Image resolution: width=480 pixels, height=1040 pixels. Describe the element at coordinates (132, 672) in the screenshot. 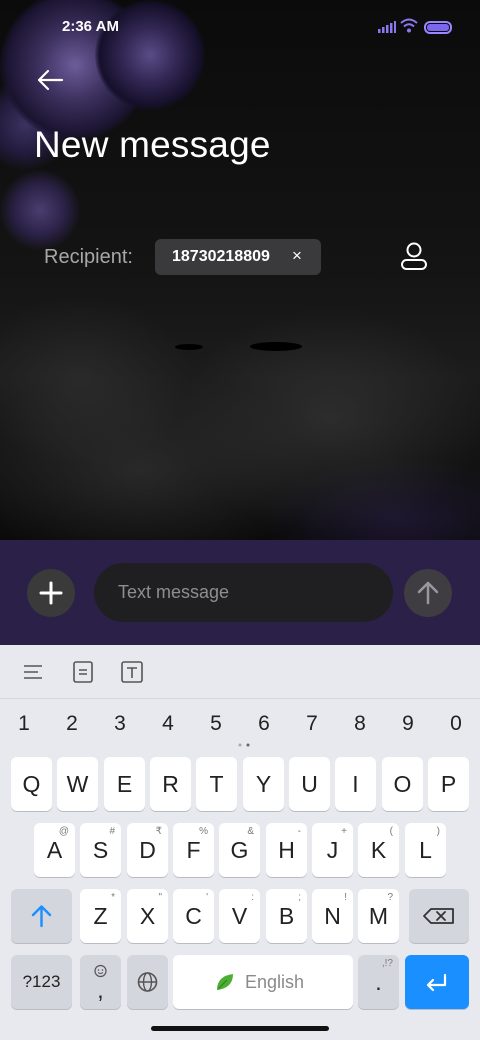

I see `text-format-icon` at that location.